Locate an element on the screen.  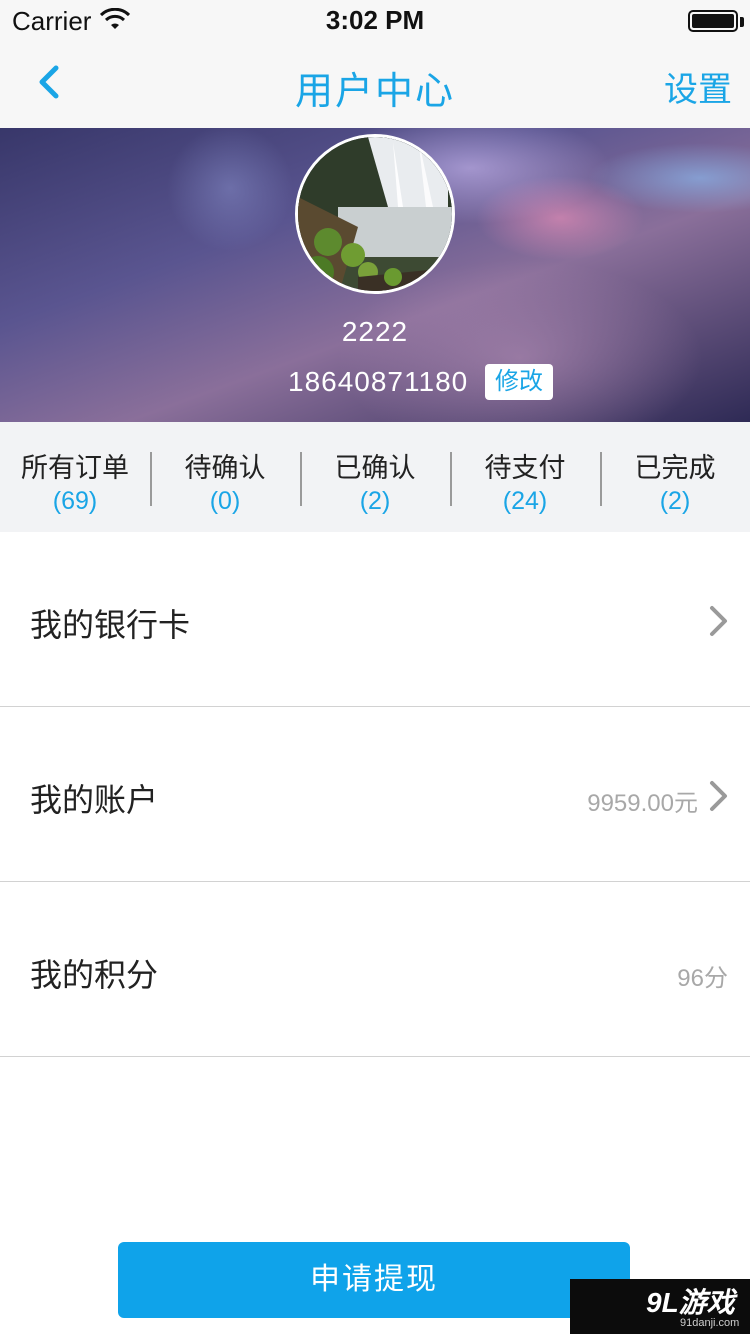
menu-item-points: 我的积分 96分 is located at coordinates (375, 969).